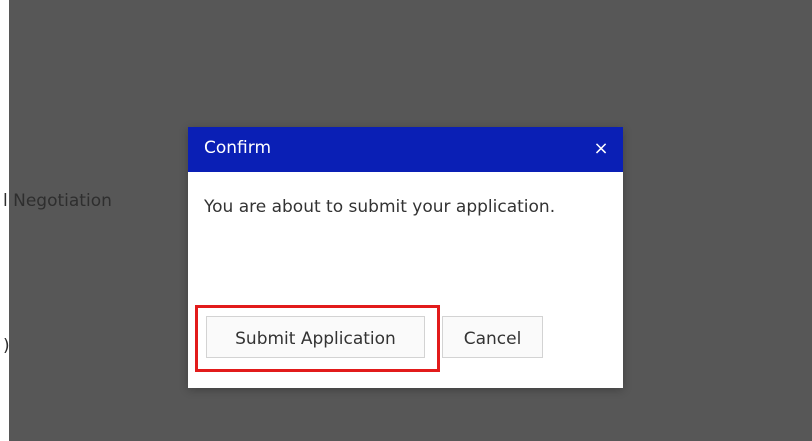 The image size is (812, 441). What do you see at coordinates (601, 149) in the screenshot?
I see `close-icon: ×` at bounding box center [601, 149].